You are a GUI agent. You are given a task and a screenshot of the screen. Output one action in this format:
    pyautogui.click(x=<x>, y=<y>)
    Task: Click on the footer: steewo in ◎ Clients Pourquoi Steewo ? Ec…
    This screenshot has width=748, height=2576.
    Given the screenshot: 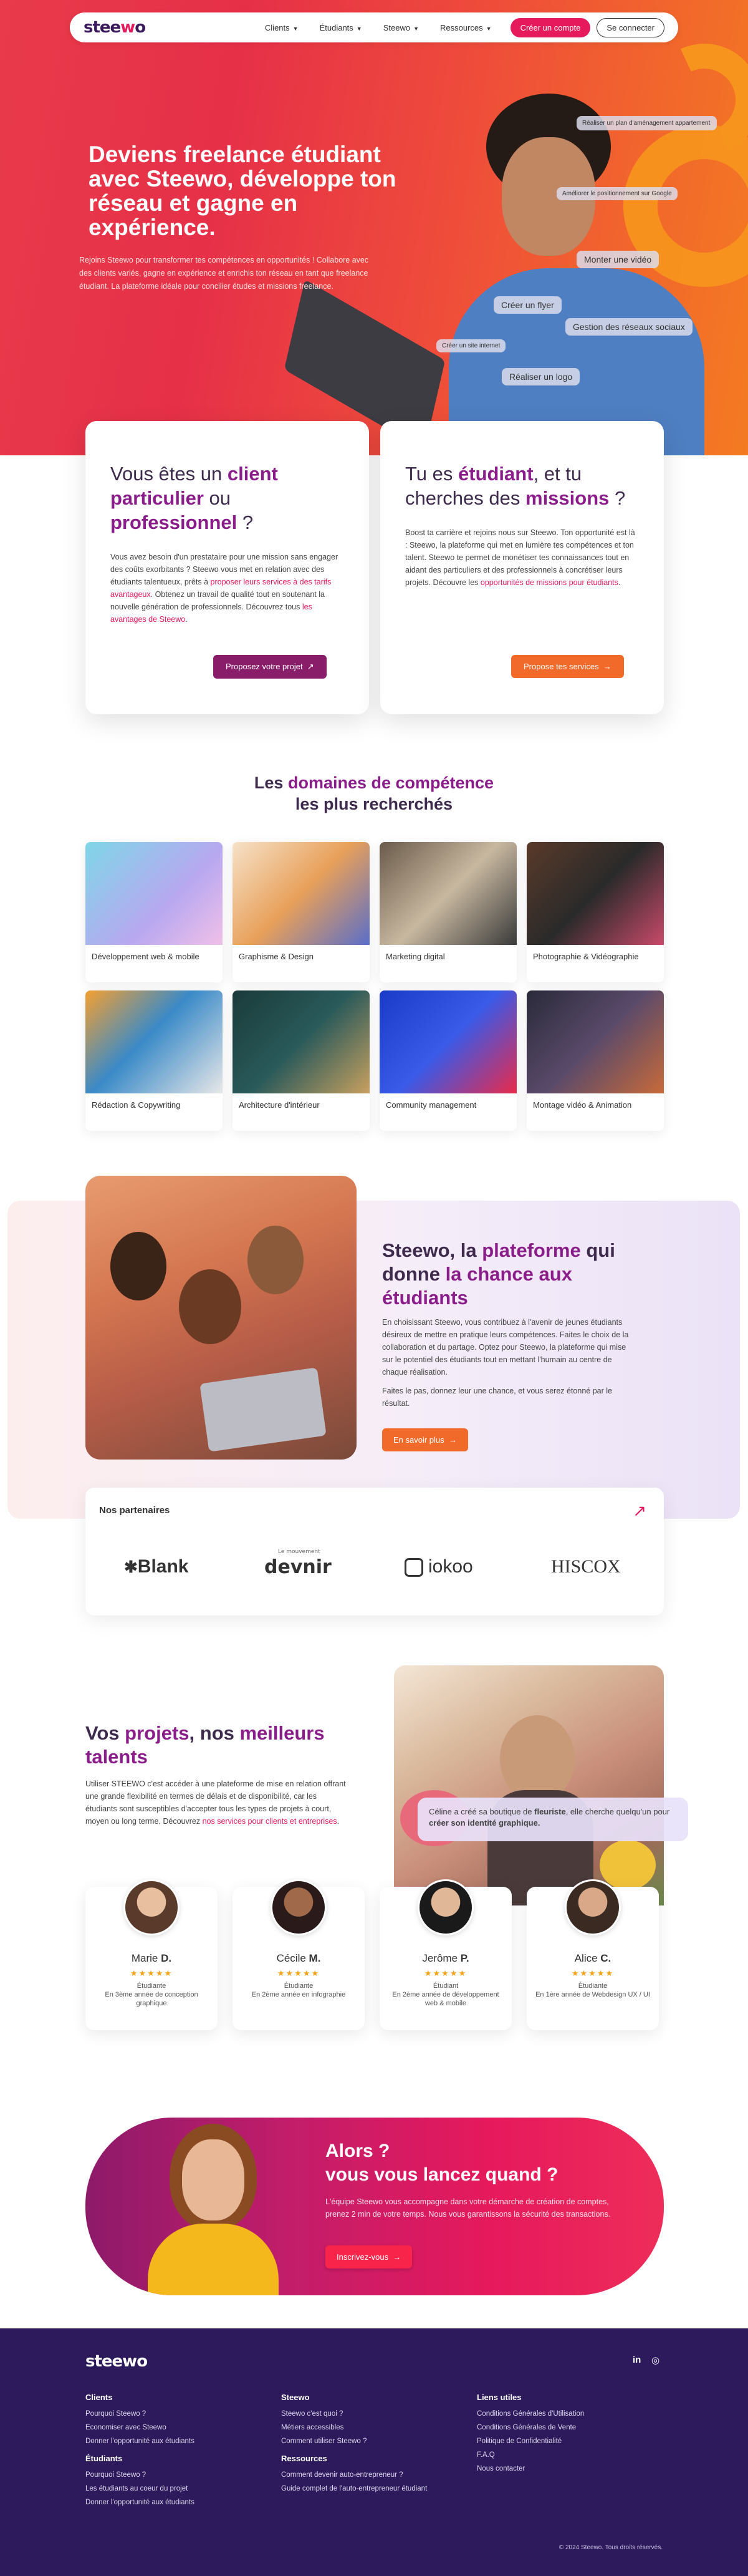 What is the action you would take?
    pyautogui.click(x=374, y=2452)
    